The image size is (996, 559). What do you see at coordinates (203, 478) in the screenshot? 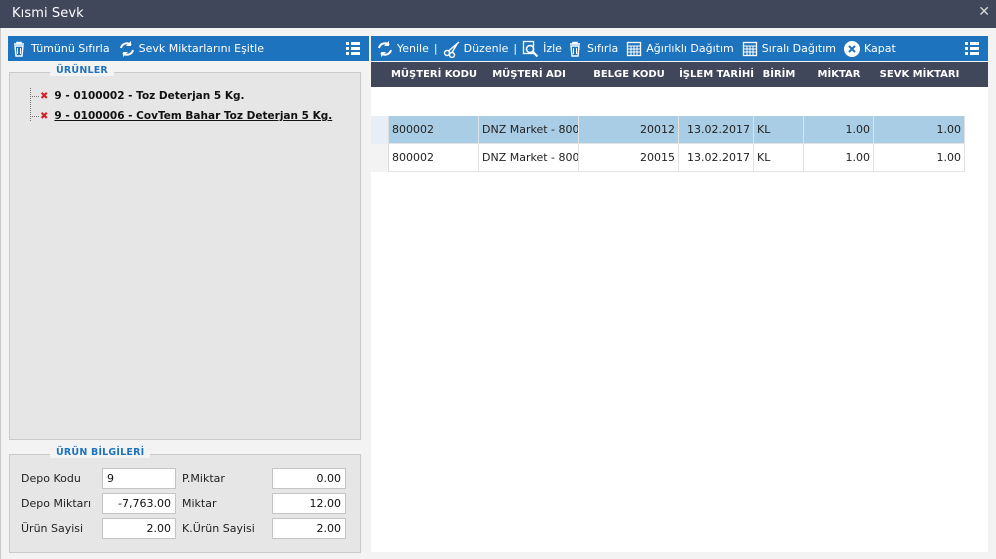
I see `p-miktar-label: P.Miktar` at bounding box center [203, 478].